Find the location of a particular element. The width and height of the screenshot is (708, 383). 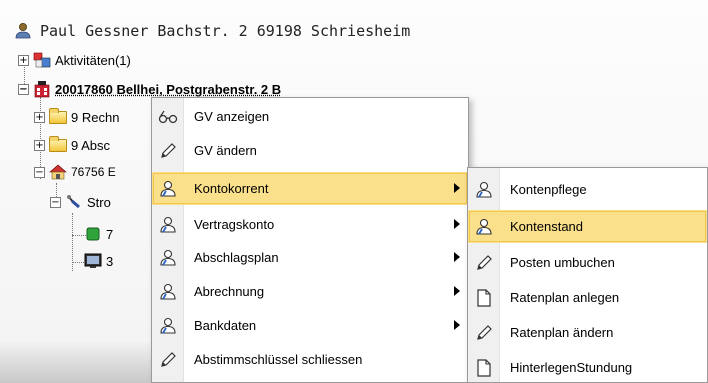

tree-item-device: 3 is located at coordinates (98, 261).